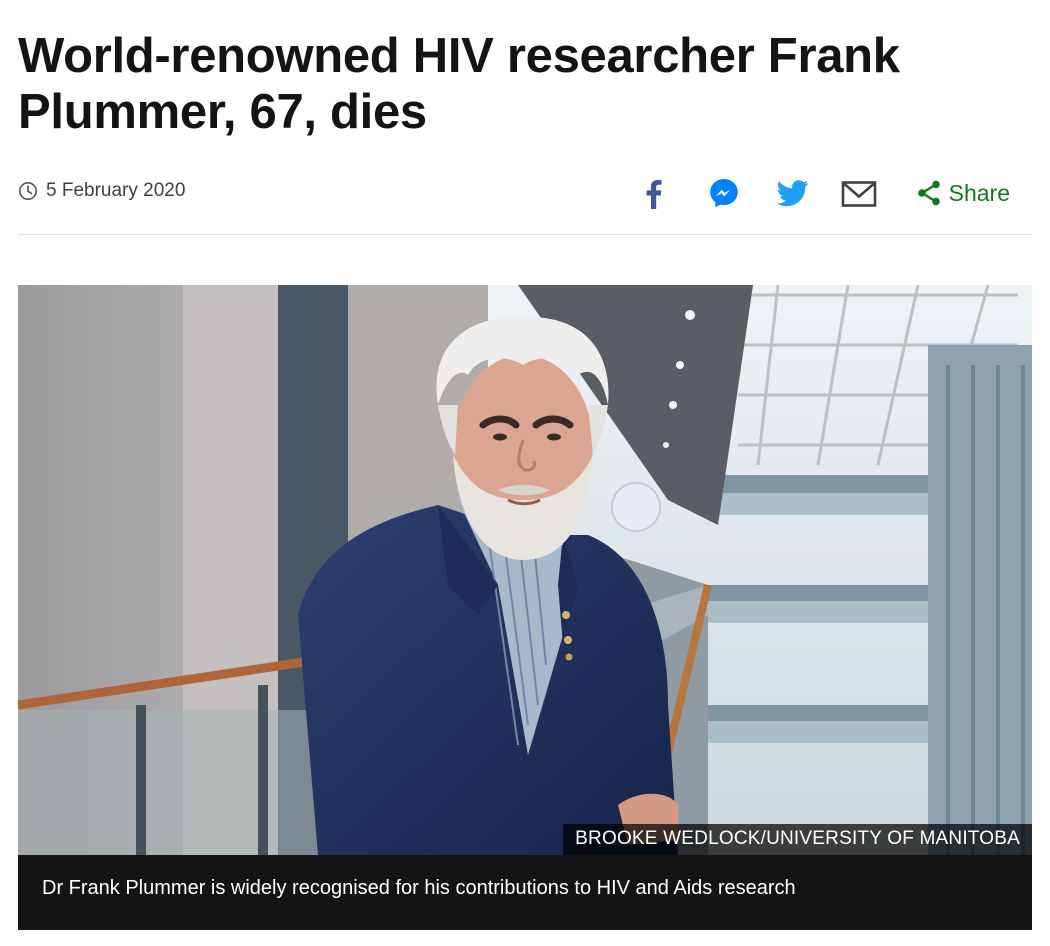  What do you see at coordinates (28, 191) in the screenshot?
I see `clock-icon` at bounding box center [28, 191].